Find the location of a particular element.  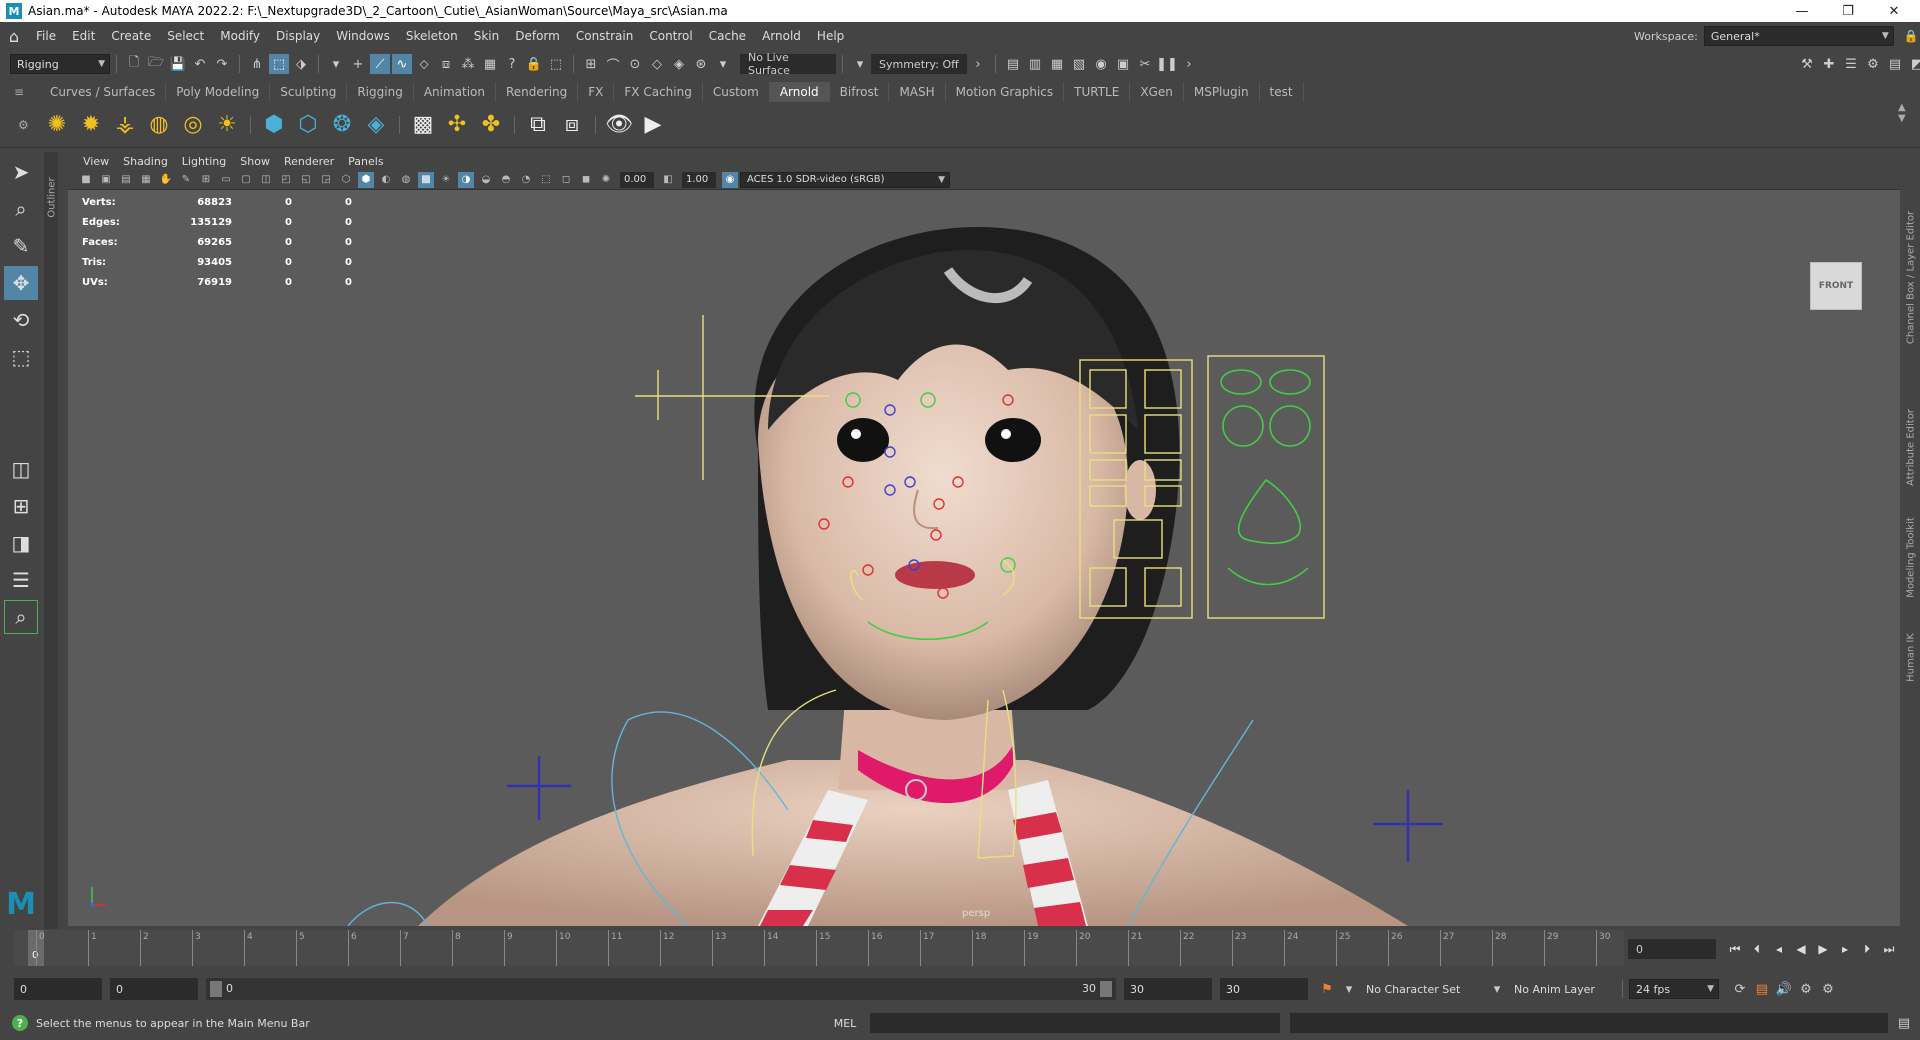

command-input is located at coordinates (1075, 1023).